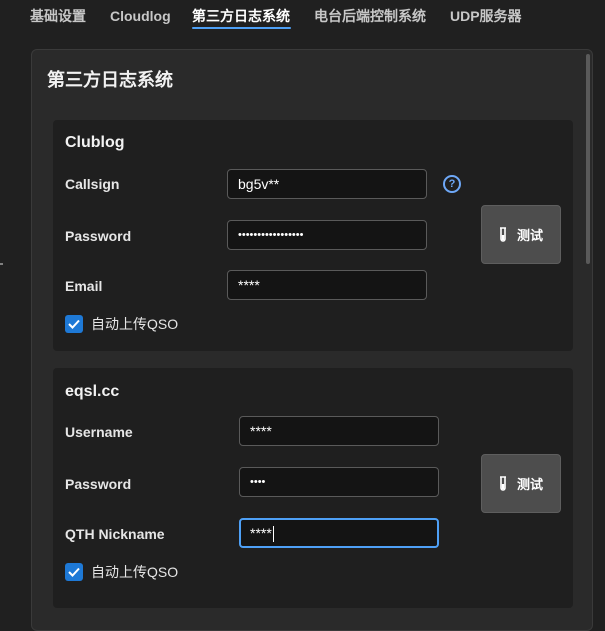 Image resolution: width=605 pixels, height=631 pixels. I want to click on email-label: Email, so click(84, 286).